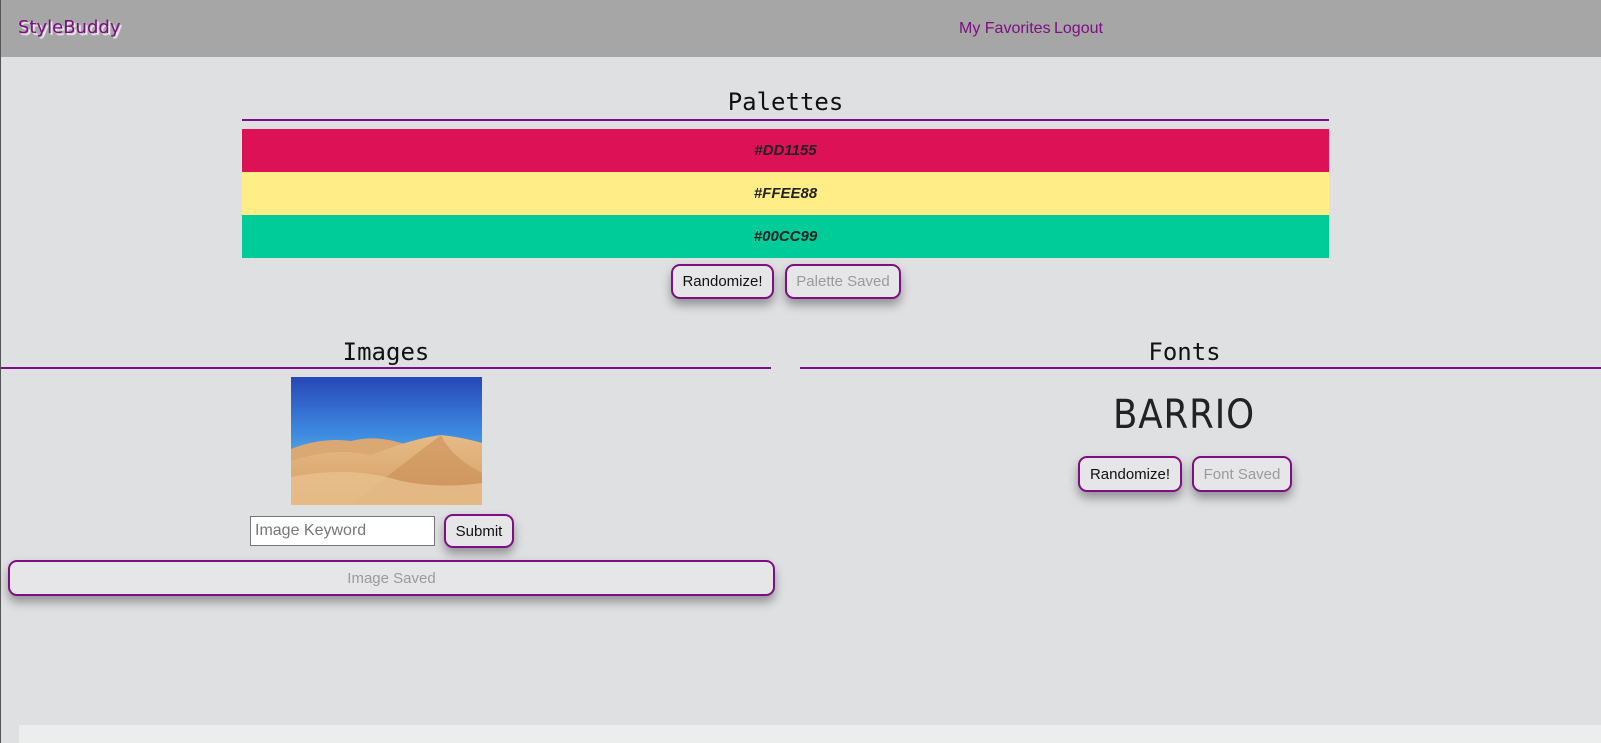 The width and height of the screenshot is (1601, 743). What do you see at coordinates (1184, 352) in the screenshot?
I see `fonts-title: Fonts` at bounding box center [1184, 352].